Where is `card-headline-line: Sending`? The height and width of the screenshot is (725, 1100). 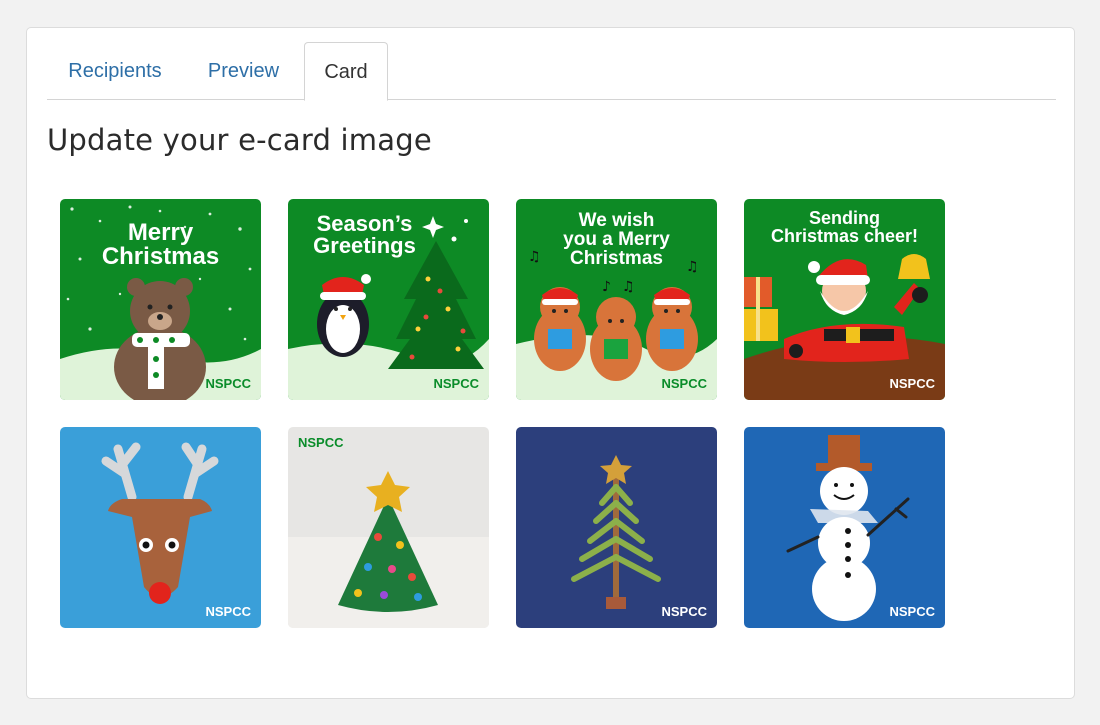 card-headline-line: Sending is located at coordinates (844, 218).